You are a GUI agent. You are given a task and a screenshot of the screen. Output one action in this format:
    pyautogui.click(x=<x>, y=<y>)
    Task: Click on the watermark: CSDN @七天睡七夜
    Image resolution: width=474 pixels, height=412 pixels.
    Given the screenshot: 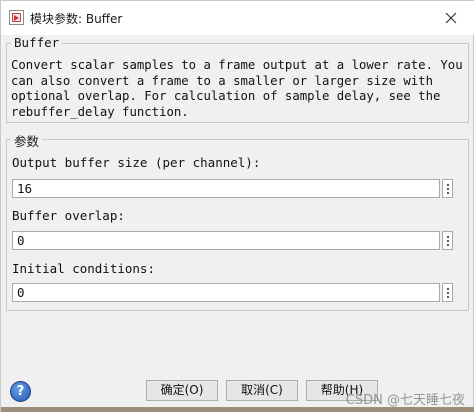 What is the action you would take?
    pyautogui.click(x=405, y=400)
    